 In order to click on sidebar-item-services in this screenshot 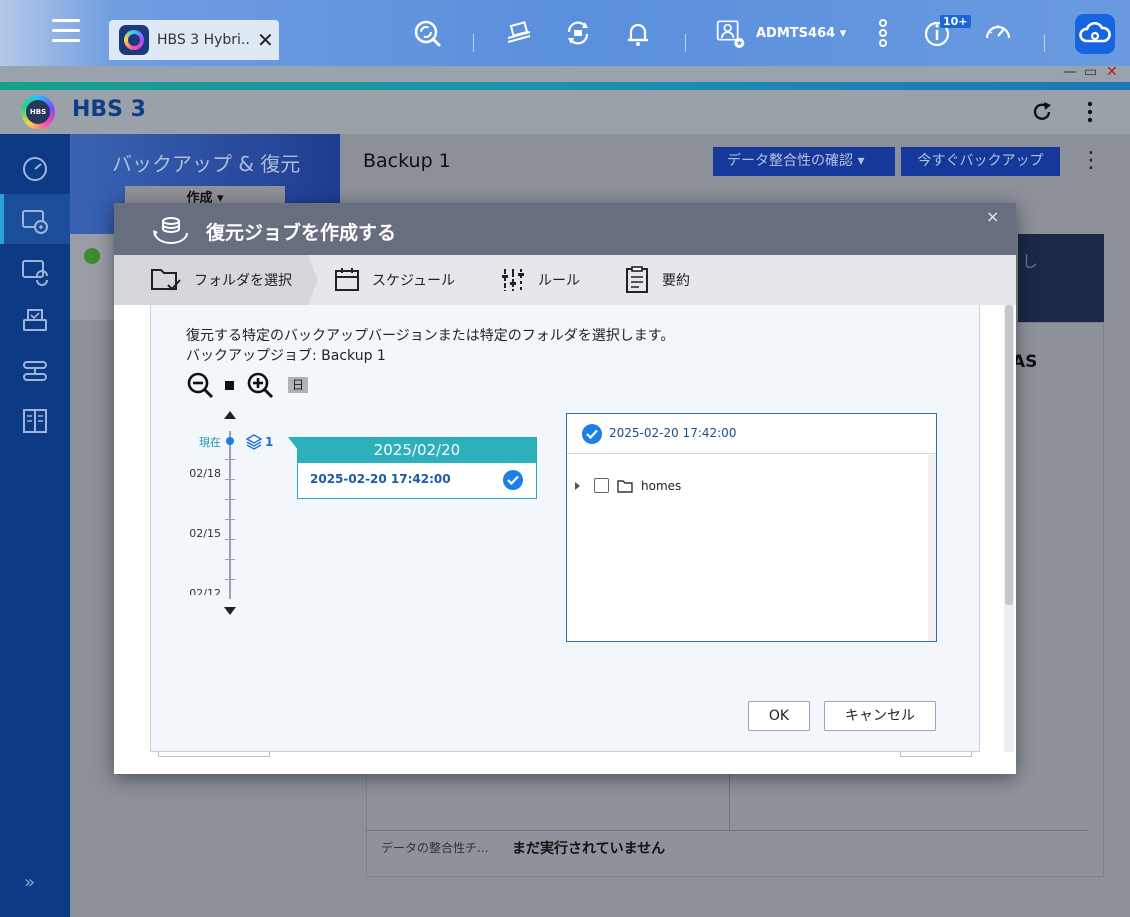, I will do `click(35, 369)`.